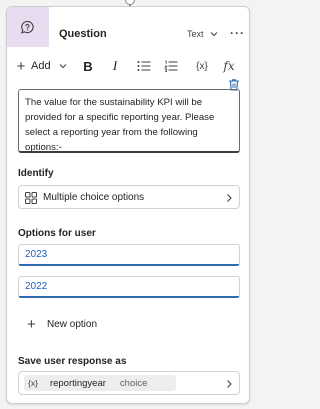 This screenshot has height=409, width=320. Describe the element at coordinates (229, 66) in the screenshot. I see `formula-button: fx` at that location.